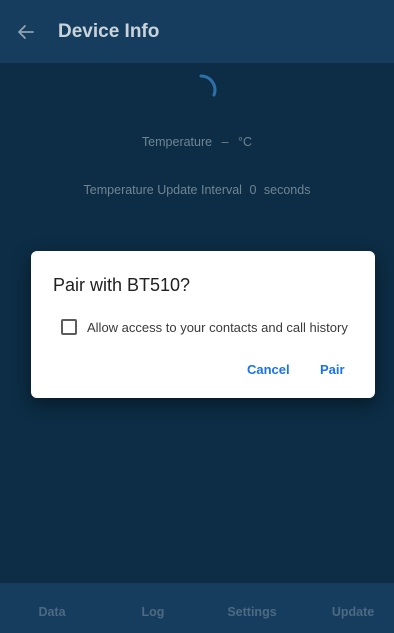  What do you see at coordinates (268, 369) in the screenshot?
I see `cancel-button: Cancel` at bounding box center [268, 369].